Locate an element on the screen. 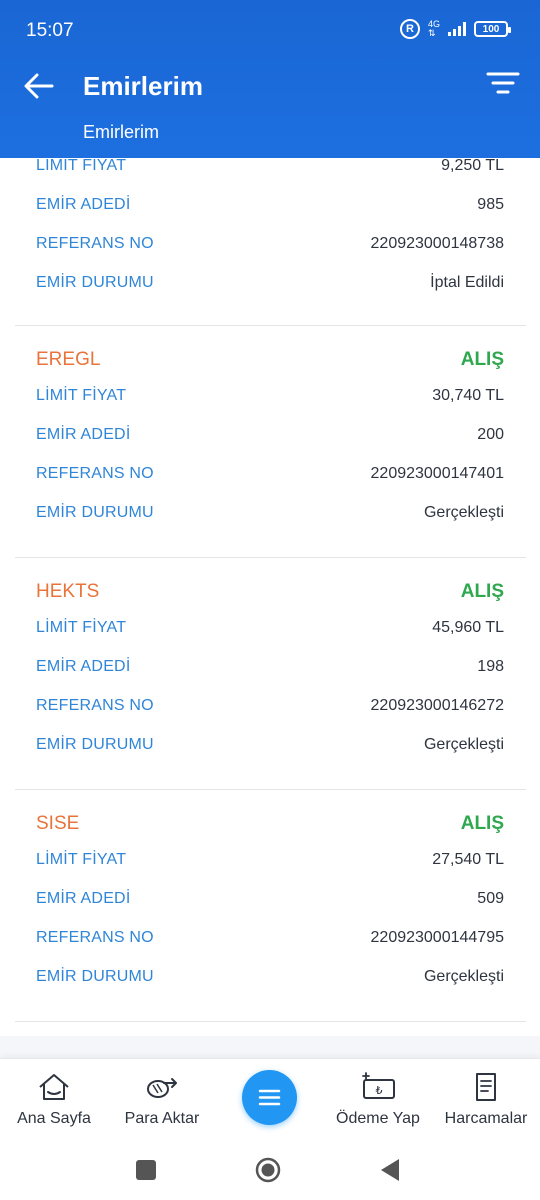  home-button is located at coordinates (268, 1170).